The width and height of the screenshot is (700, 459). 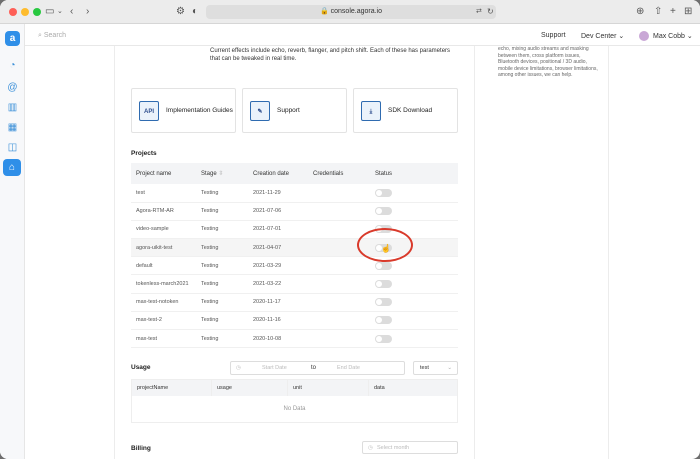 I want to click on end-date-input: End Date, so click(x=348, y=368).